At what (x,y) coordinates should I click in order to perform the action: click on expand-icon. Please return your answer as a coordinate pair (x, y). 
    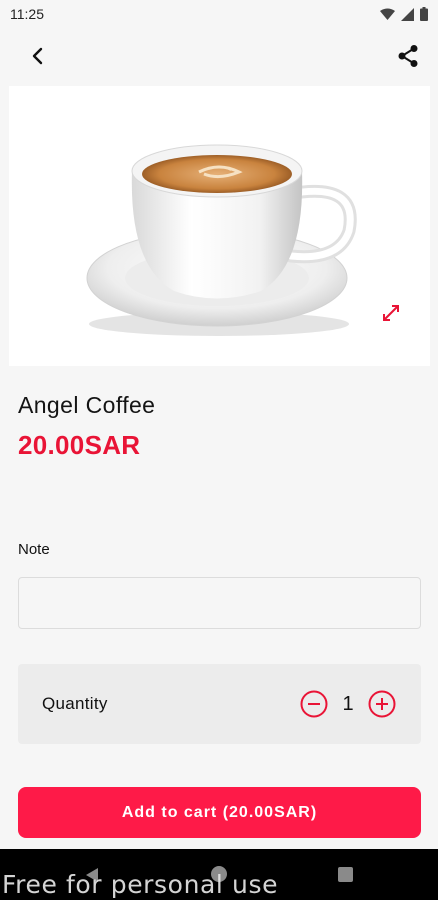
    Looking at the image, I should click on (391, 313).